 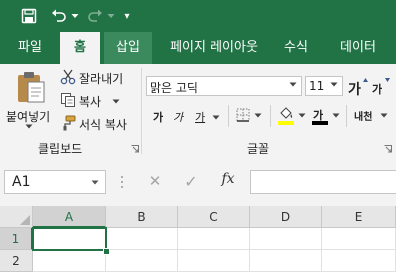 I want to click on bold-label: 가, so click(x=158, y=117).